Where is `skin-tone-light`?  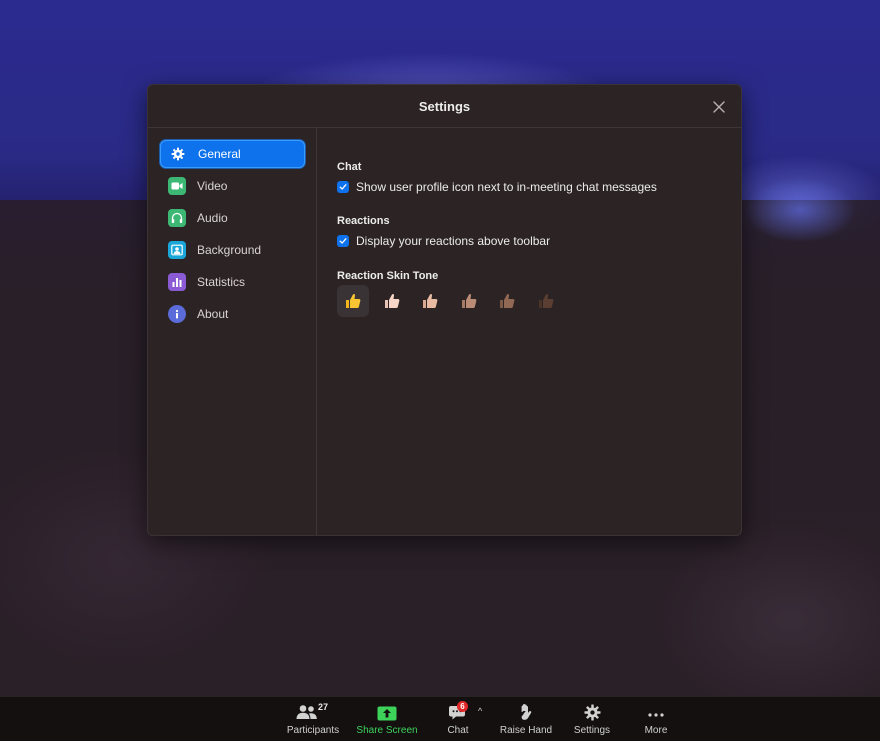
skin-tone-light is located at coordinates (392, 301).